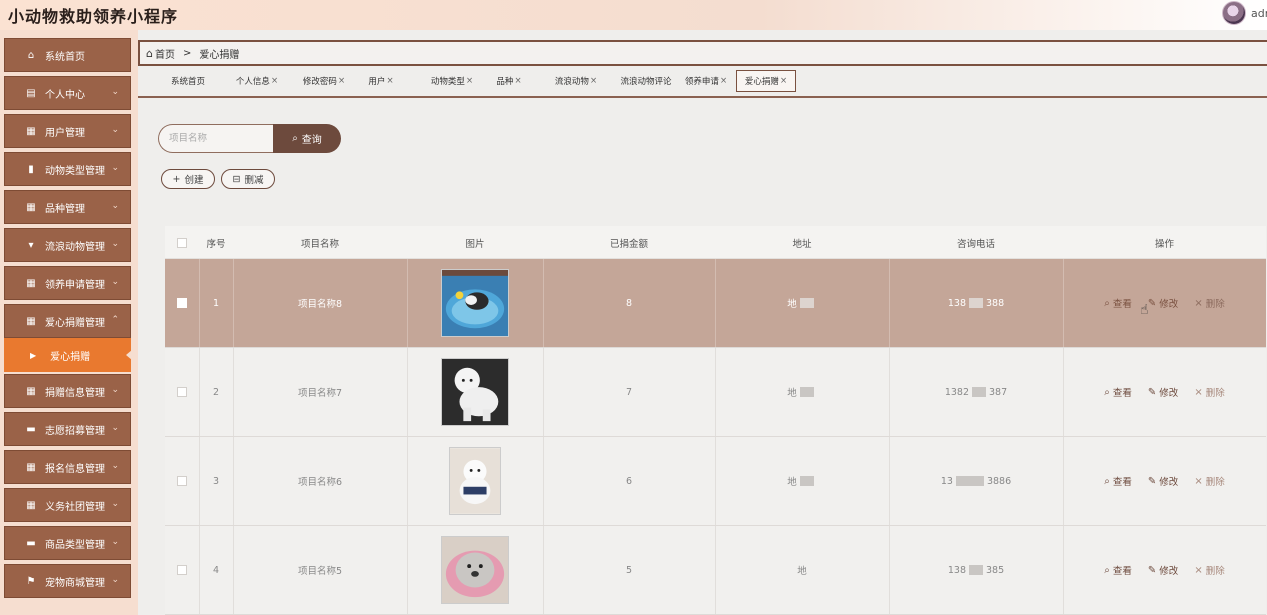  Describe the element at coordinates (702, 53) in the screenshot. I see `breadcrumb: ⌂ 首页 > 爱心捐赠` at that location.